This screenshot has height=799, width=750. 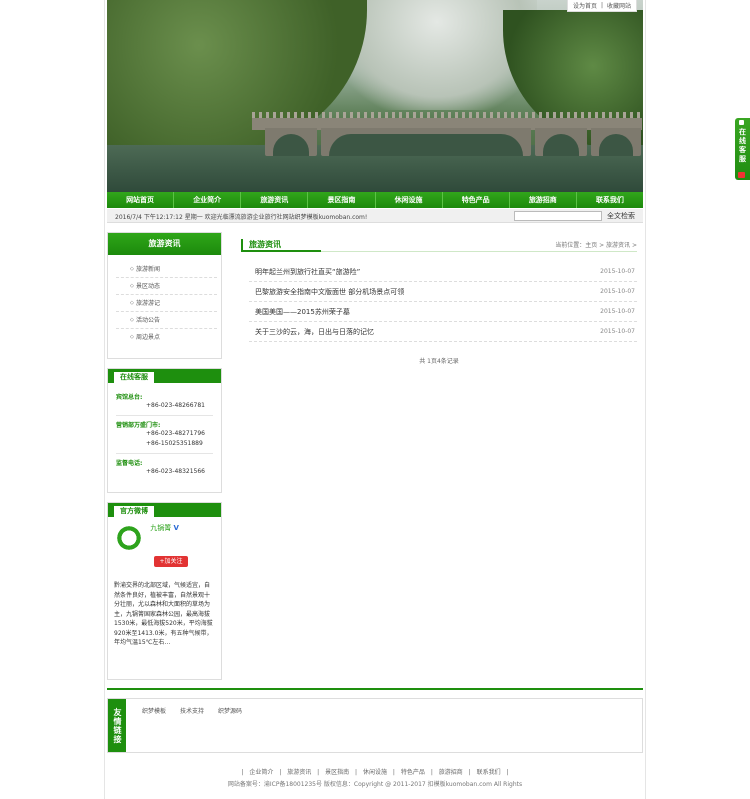 What do you see at coordinates (166, 269) in the screenshot?
I see `category-item: 旅游新闻` at bounding box center [166, 269].